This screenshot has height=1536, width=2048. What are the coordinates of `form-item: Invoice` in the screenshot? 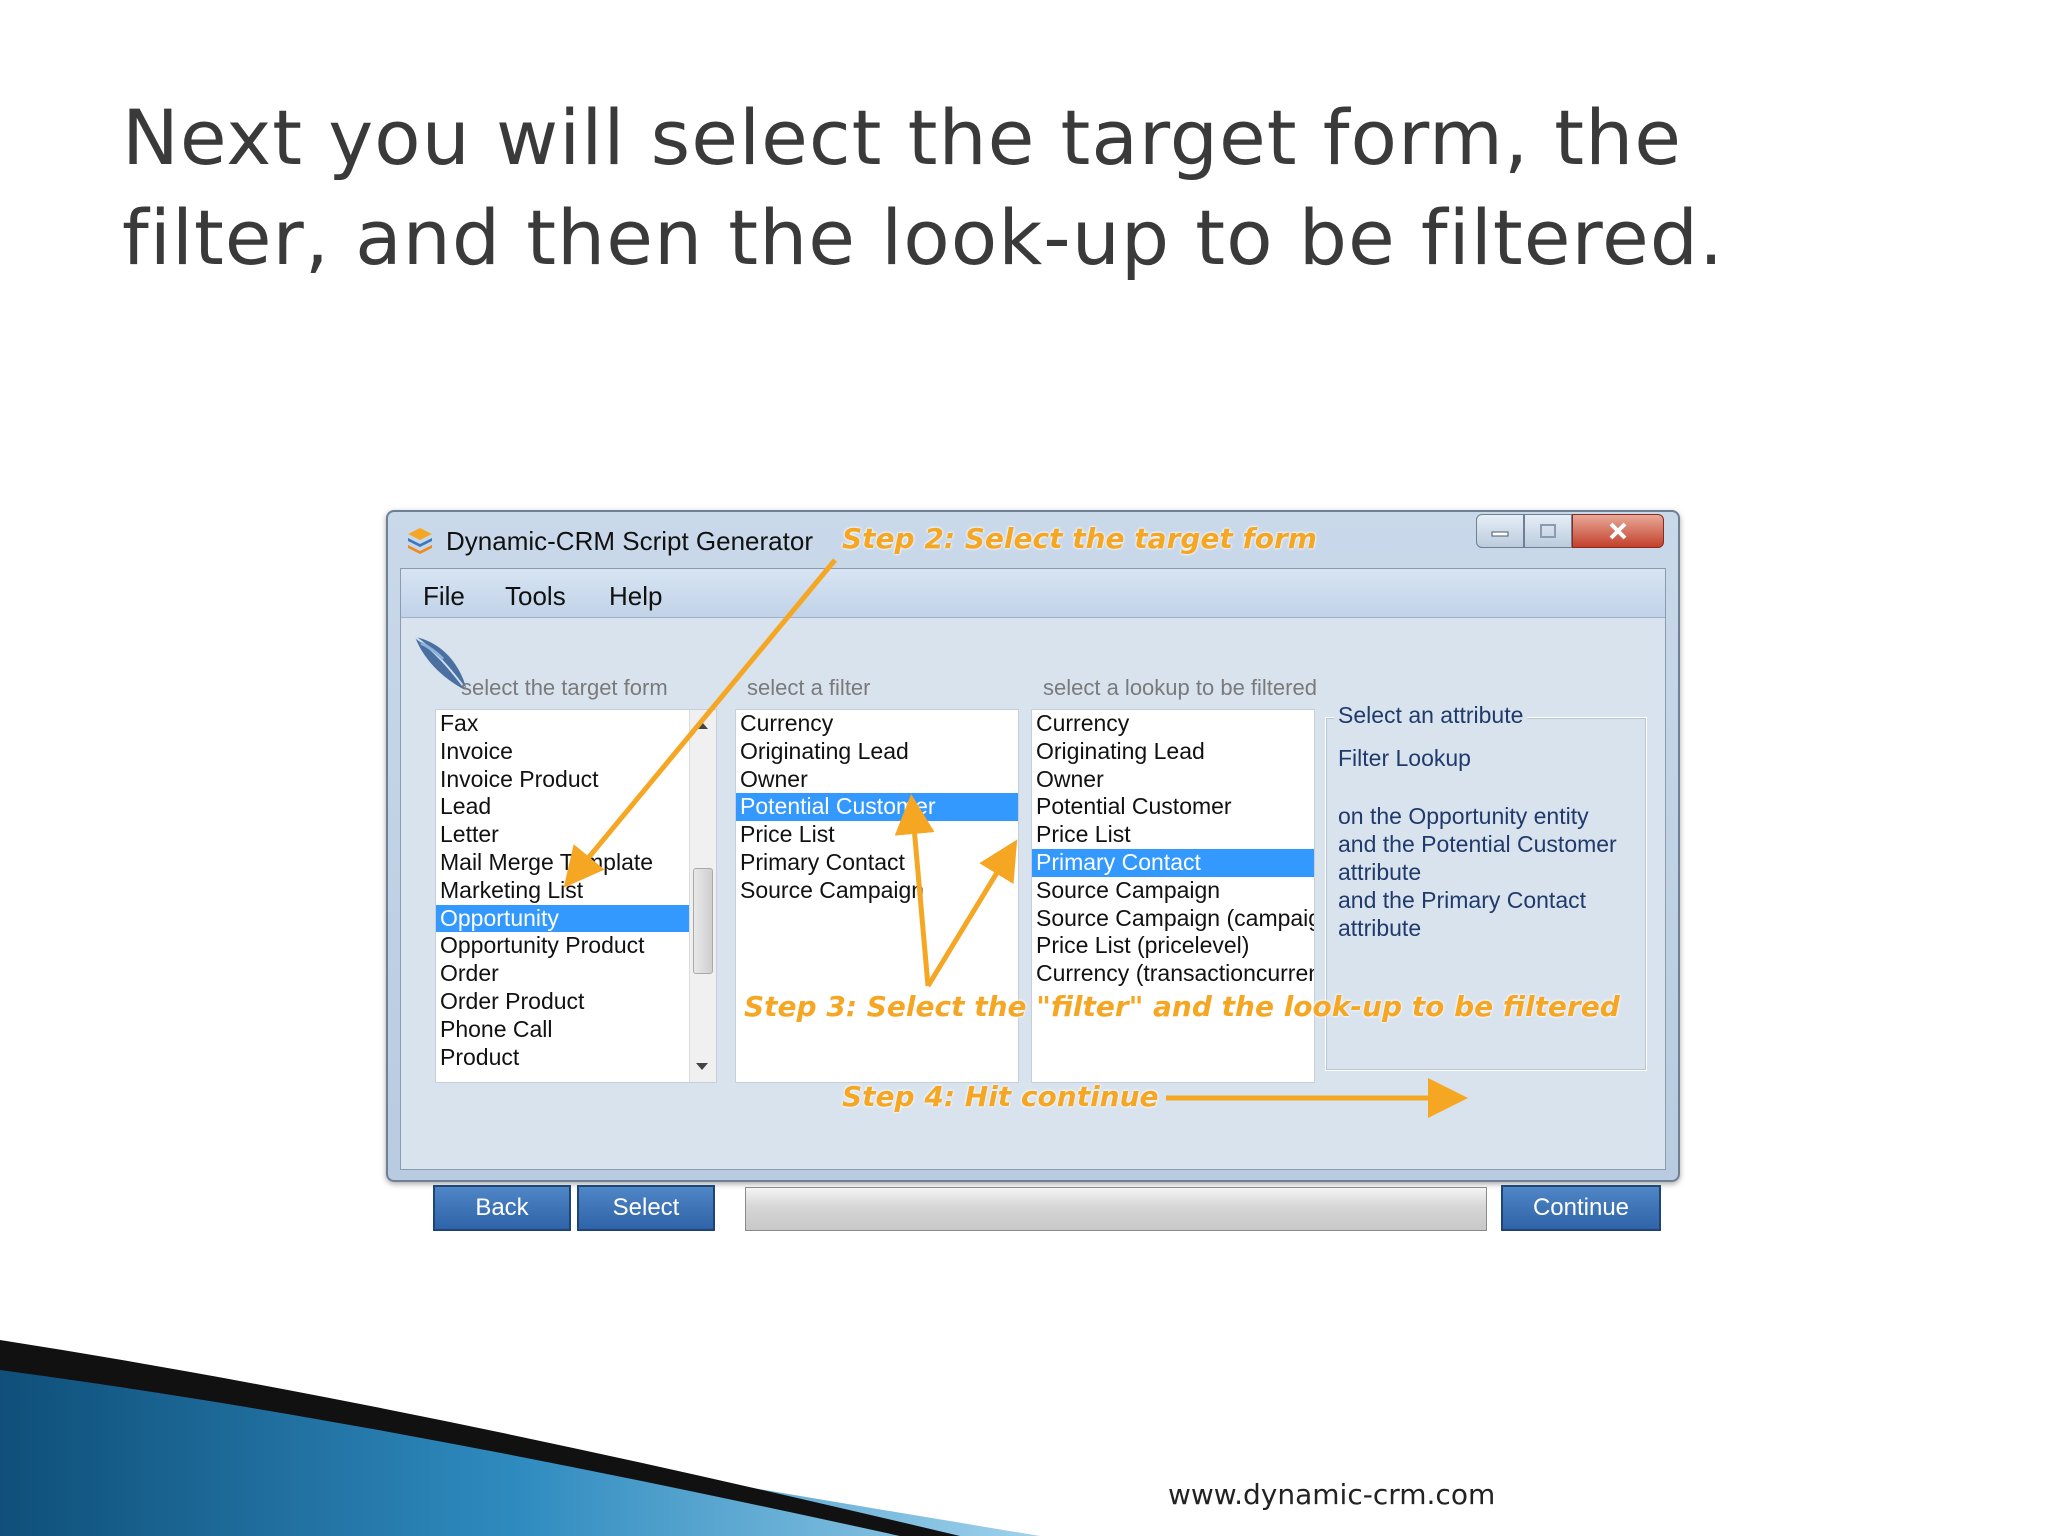 It's located at (576, 752).